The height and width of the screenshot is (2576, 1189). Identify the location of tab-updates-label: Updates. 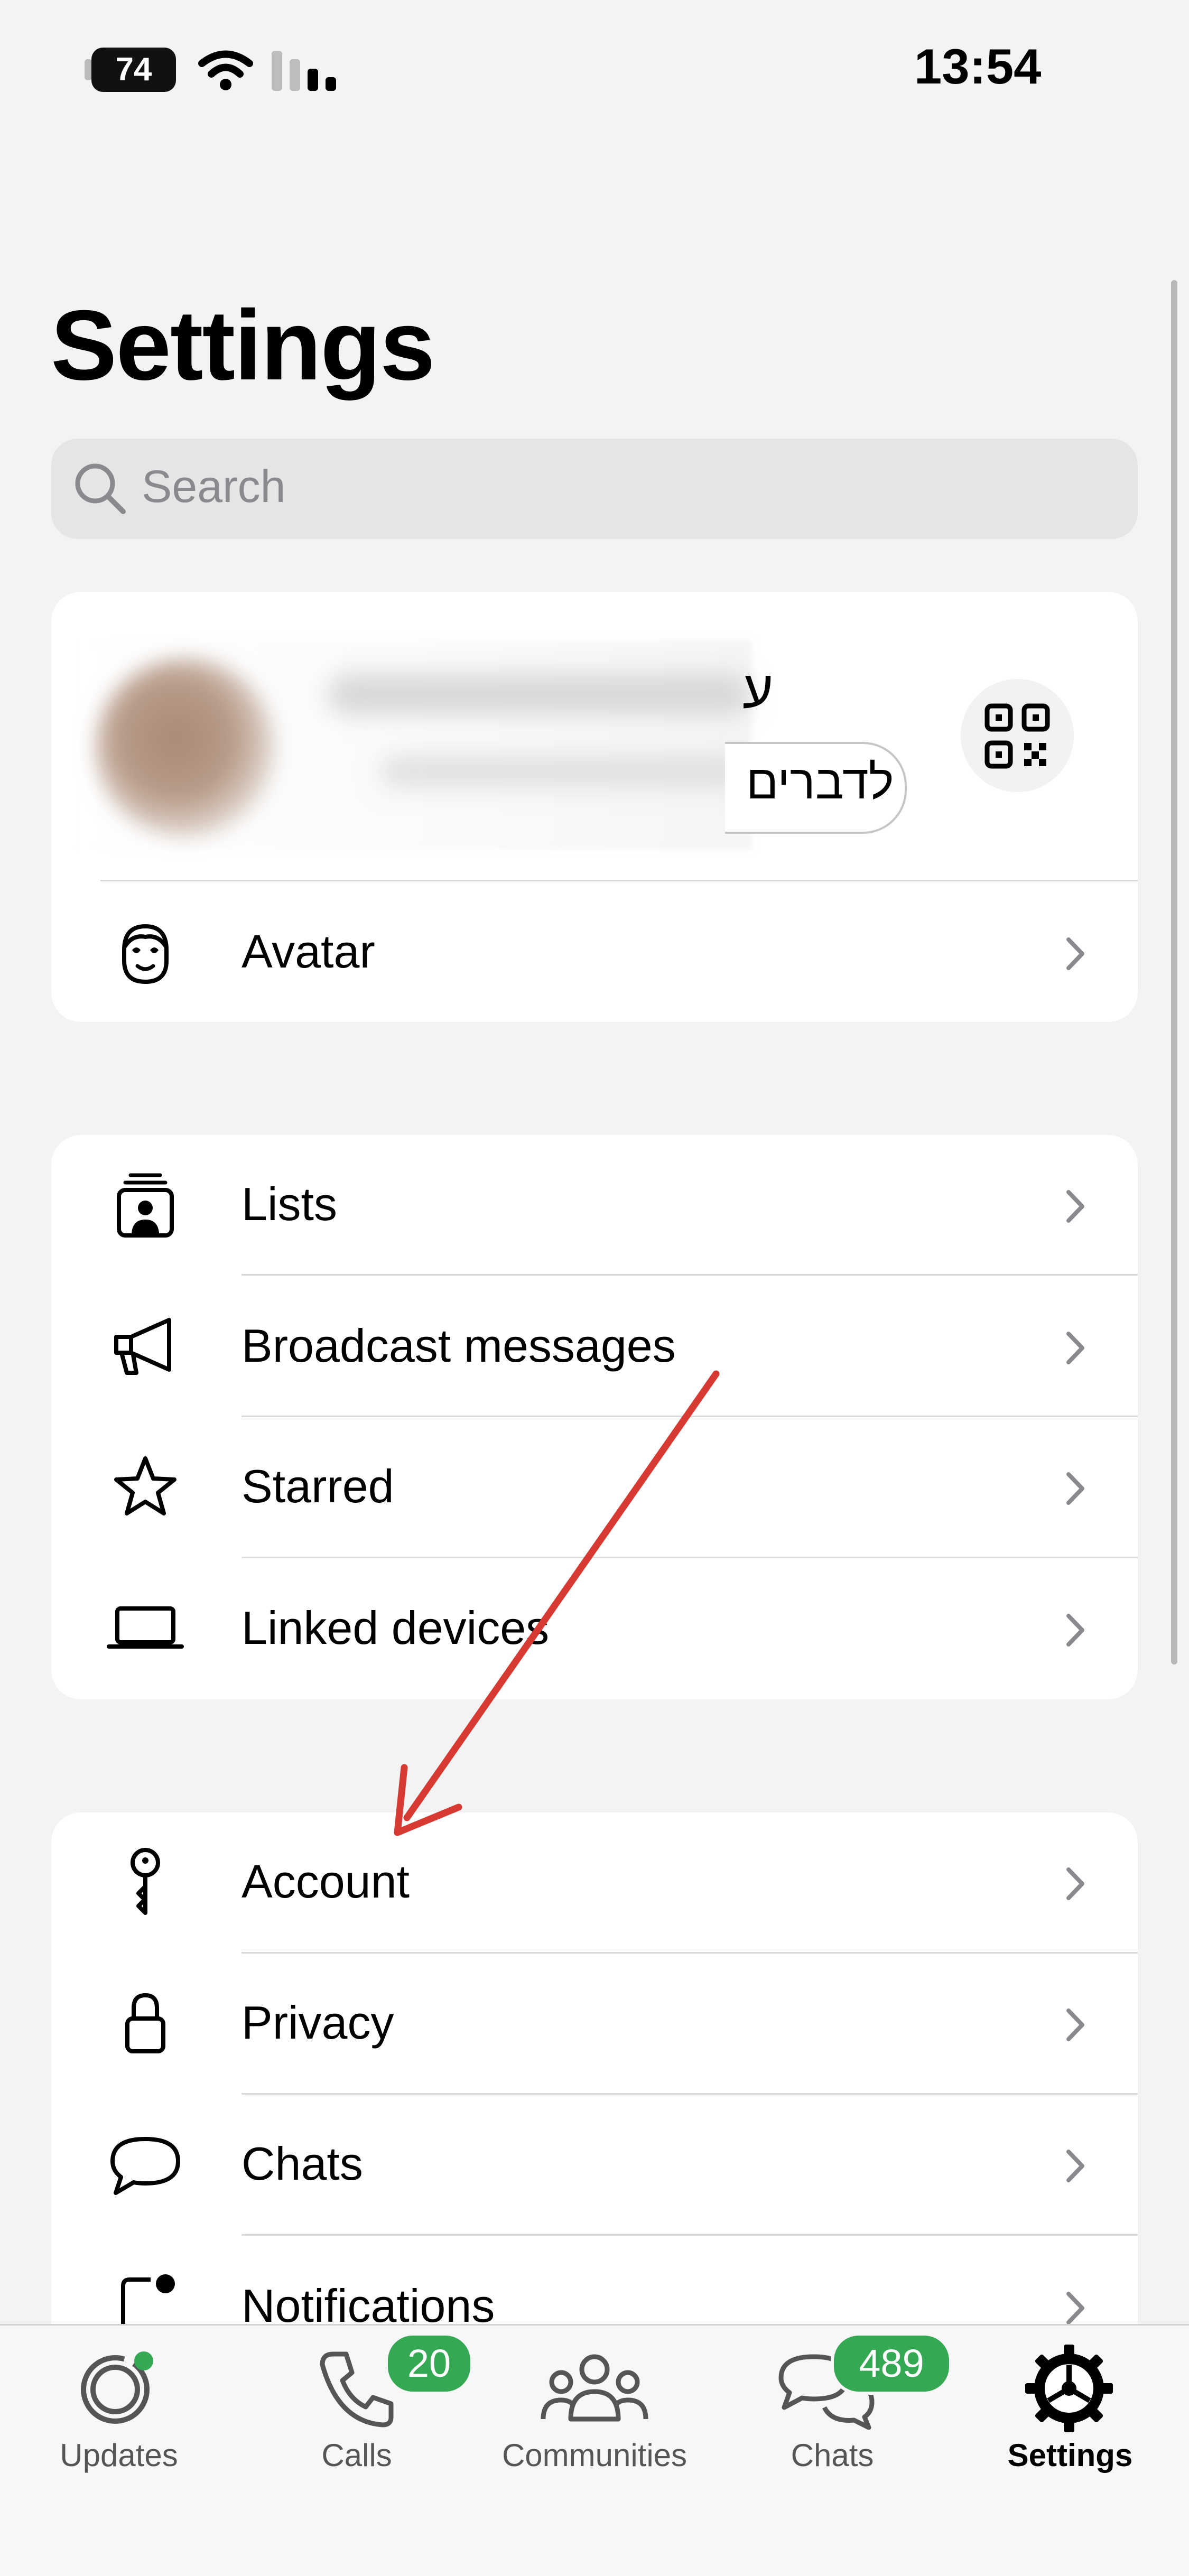
(119, 2455).